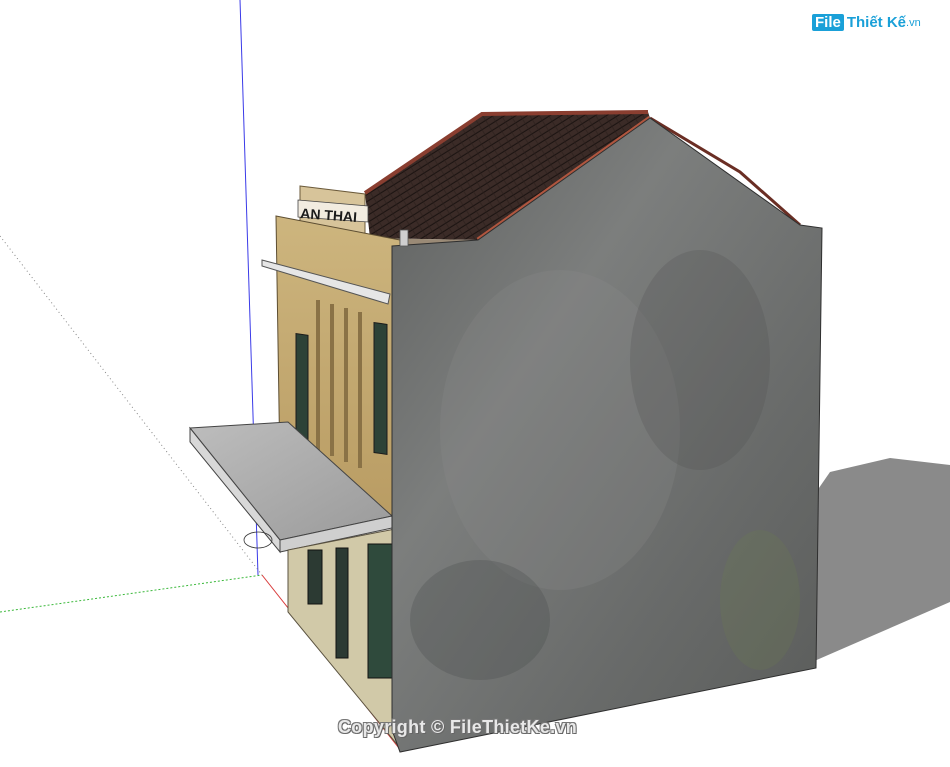  Describe the element at coordinates (881, 560) in the screenshot. I see `ground-shadow` at that location.